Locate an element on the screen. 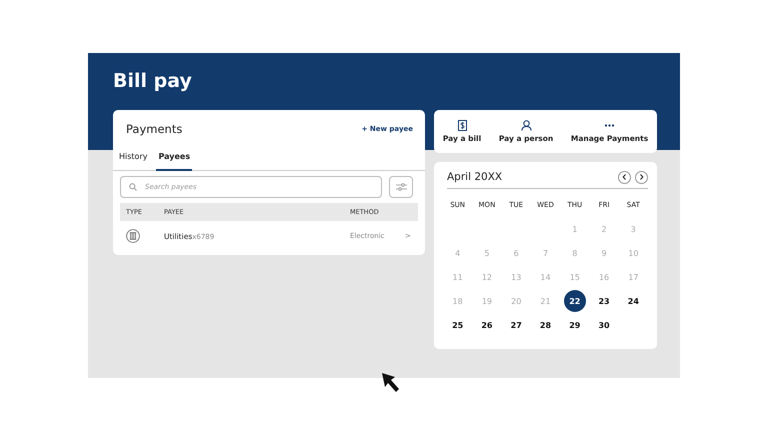 Image resolution: width=768 pixels, height=432 pixels. calendar-day: 29 is located at coordinates (575, 325).